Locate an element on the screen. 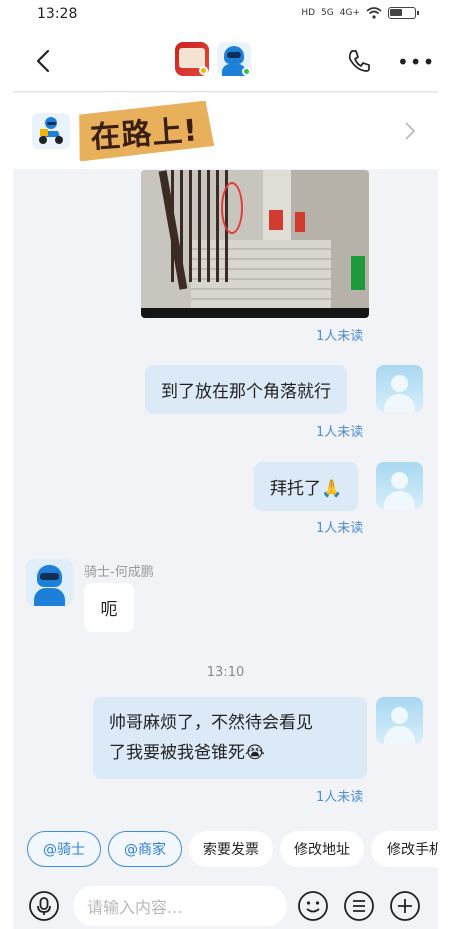 This screenshot has height=929, width=455. message-text-line-1: 帅哥麻烦了，不然待会看见 is located at coordinates (211, 723).